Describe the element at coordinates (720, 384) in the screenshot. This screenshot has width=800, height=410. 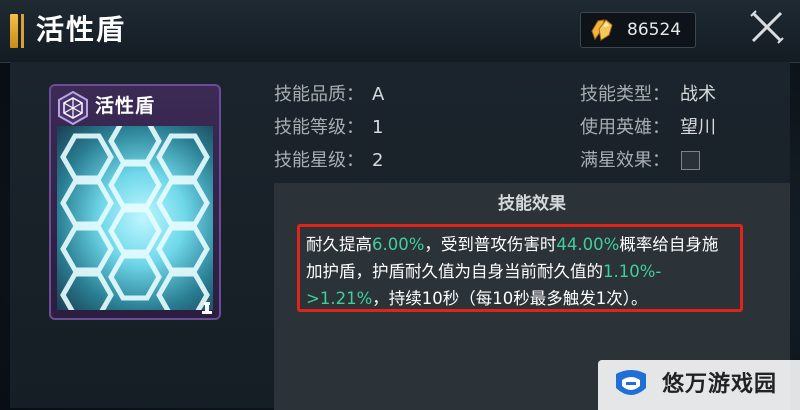
I see `watermark-text: 悠万游戏园` at that location.